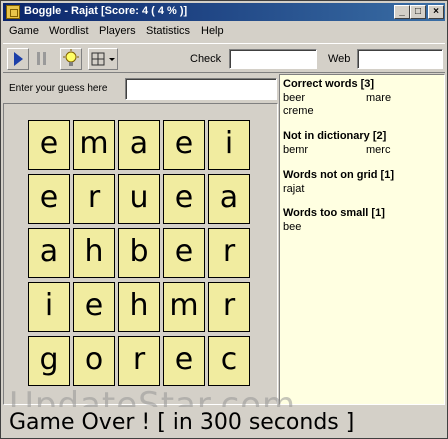 Image resolution: width=448 pixels, height=439 pixels. I want to click on not-in-dictionary-word: merc, so click(378, 150).